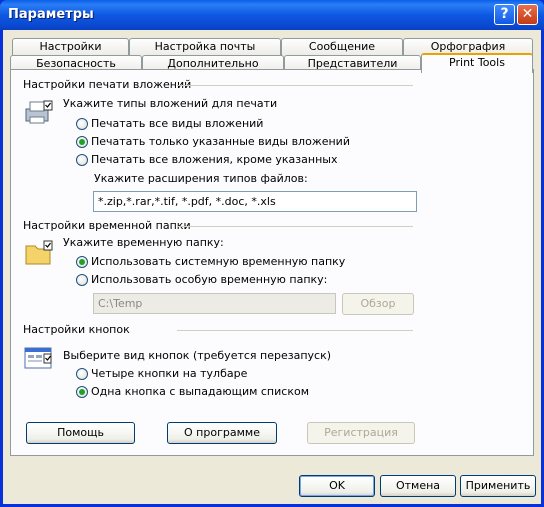 The height and width of the screenshot is (507, 544). What do you see at coordinates (200, 391) in the screenshot?
I see `buttons-option-dropdown-label: Одна кнопка с выпадающим списком` at bounding box center [200, 391].